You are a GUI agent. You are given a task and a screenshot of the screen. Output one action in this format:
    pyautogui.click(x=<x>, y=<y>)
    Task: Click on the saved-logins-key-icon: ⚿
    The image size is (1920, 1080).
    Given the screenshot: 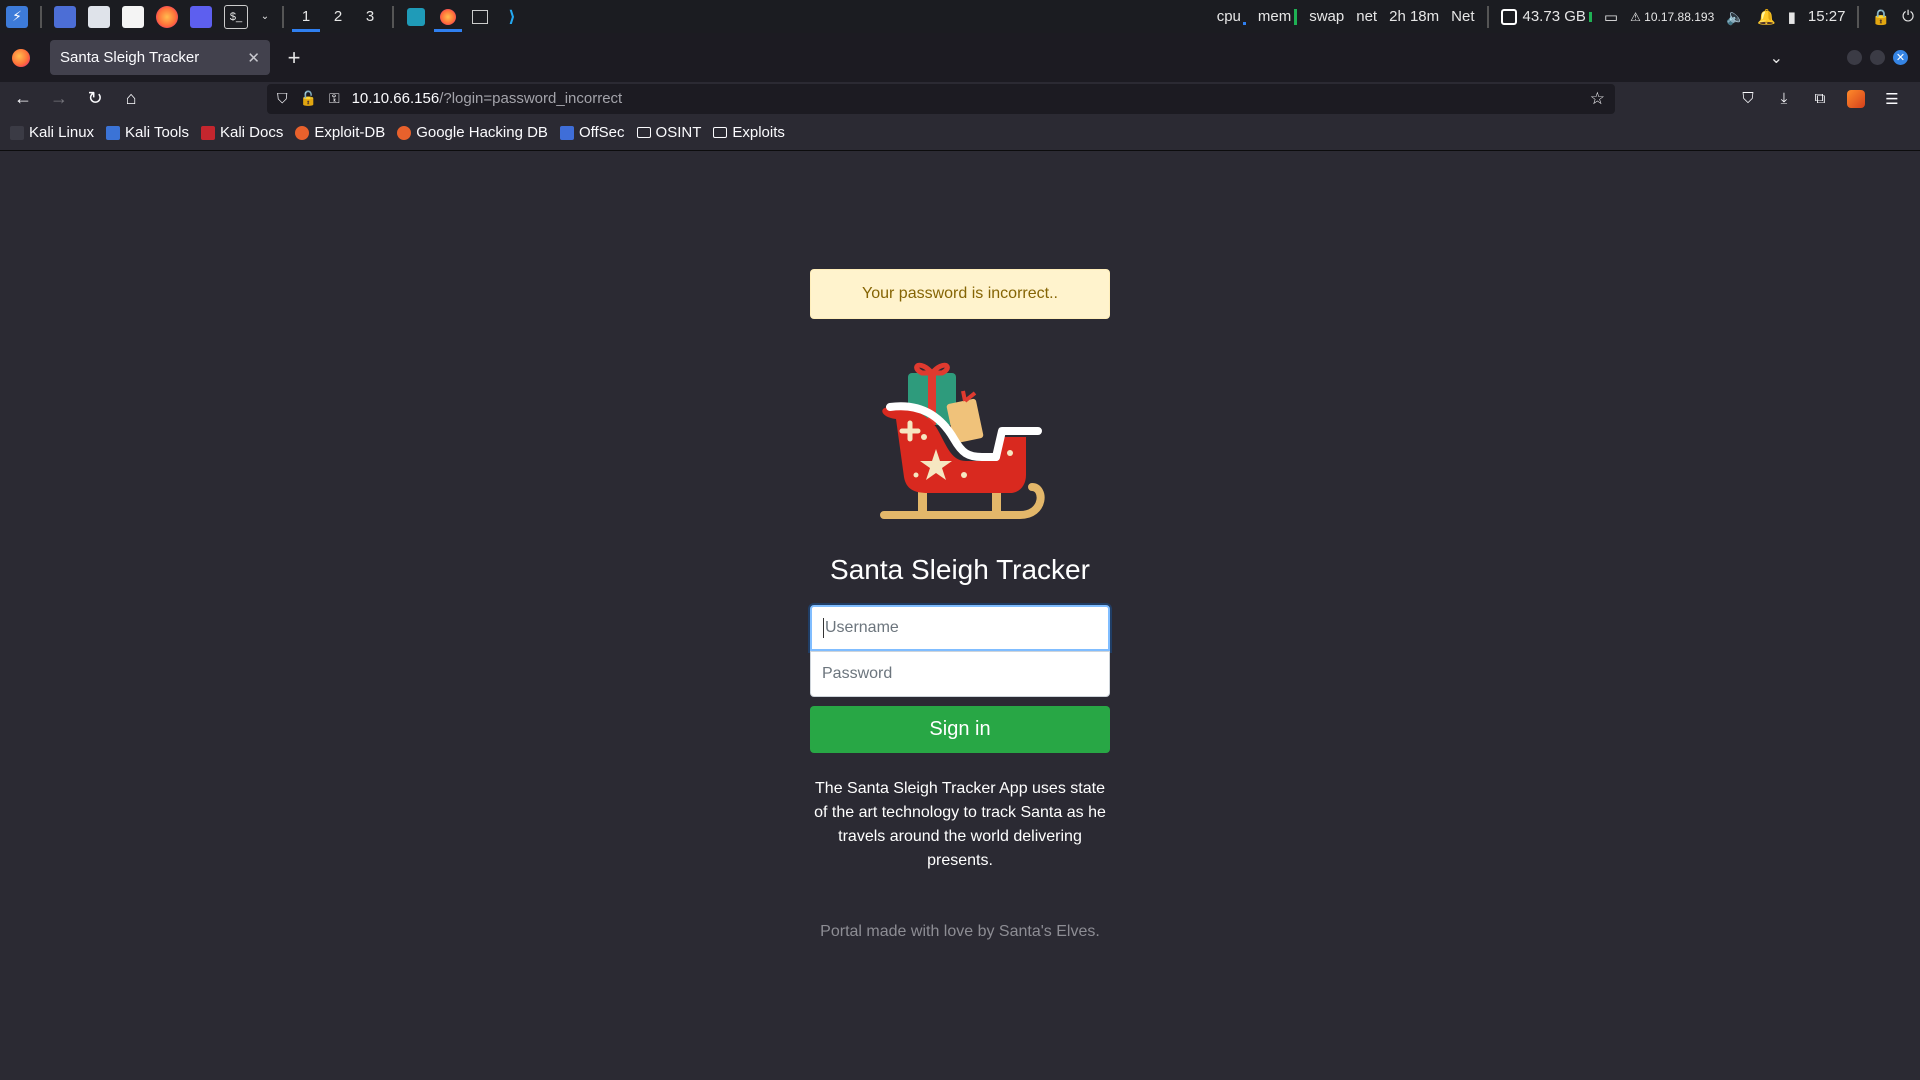 What is the action you would take?
    pyautogui.click(x=334, y=98)
    